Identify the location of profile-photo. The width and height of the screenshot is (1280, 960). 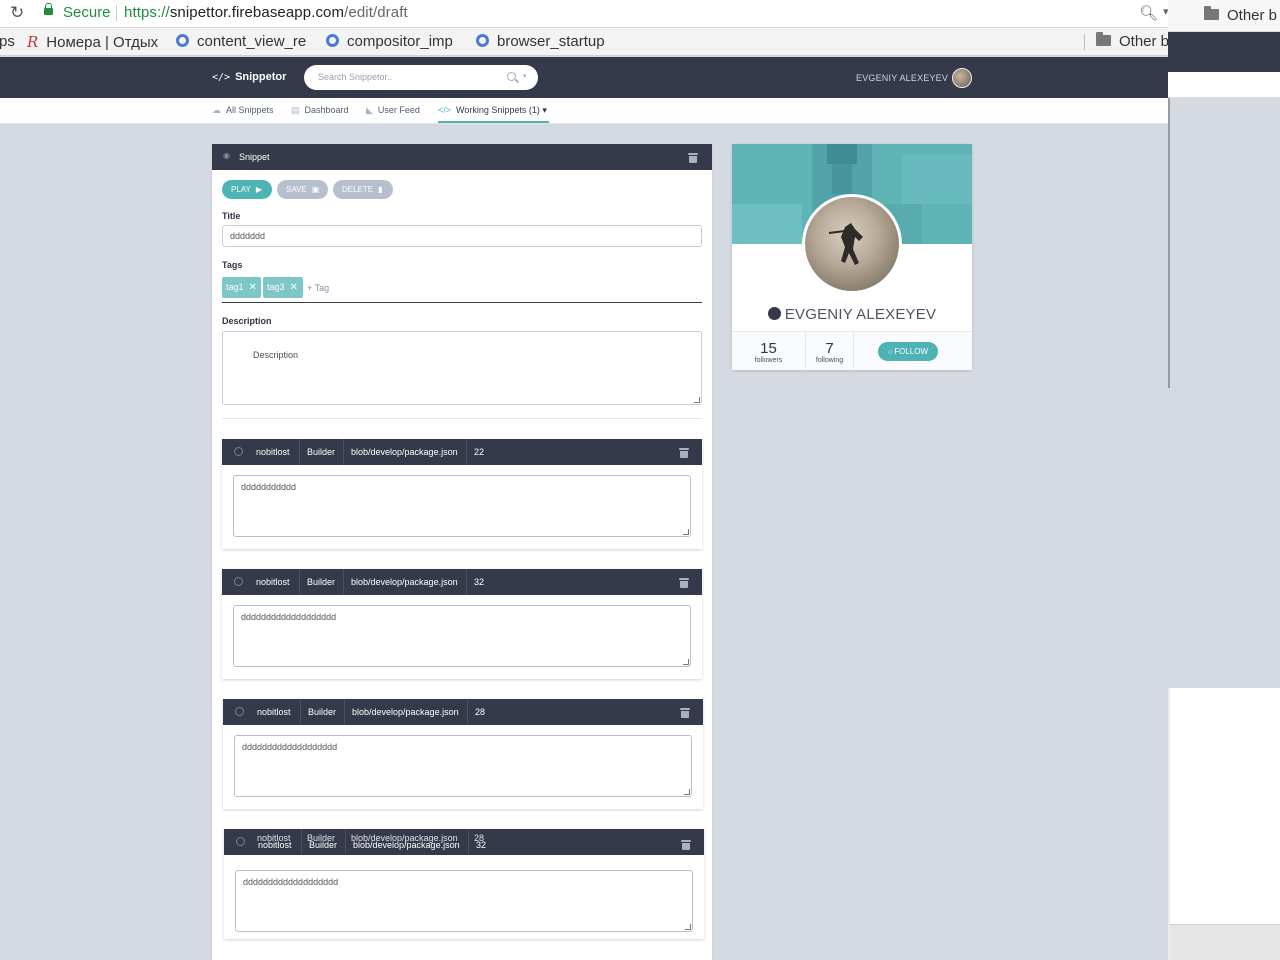
(852, 244).